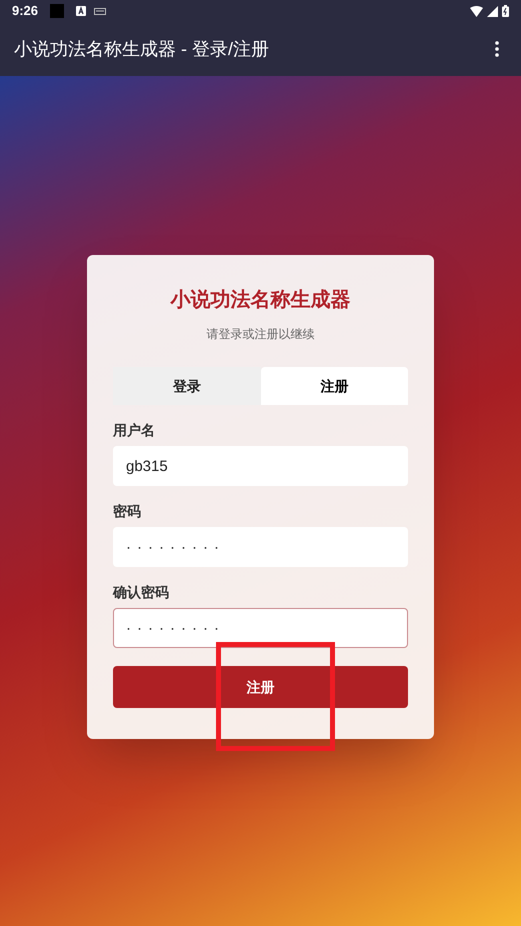  What do you see at coordinates (260, 687) in the screenshot?
I see `register-button: 注册` at bounding box center [260, 687].